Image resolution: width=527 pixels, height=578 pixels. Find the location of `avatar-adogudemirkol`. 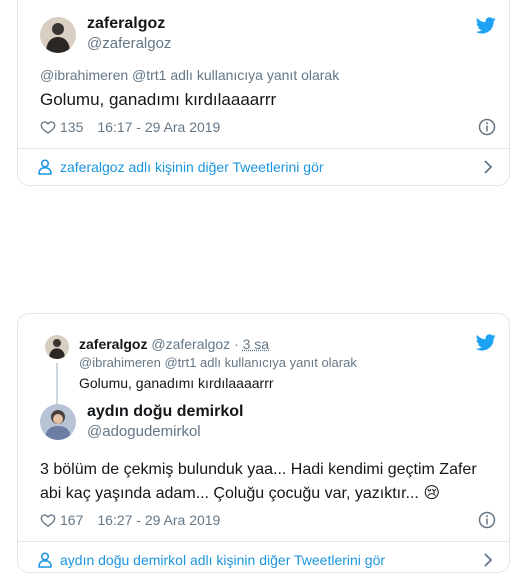

avatar-adogudemirkol is located at coordinates (58, 422).